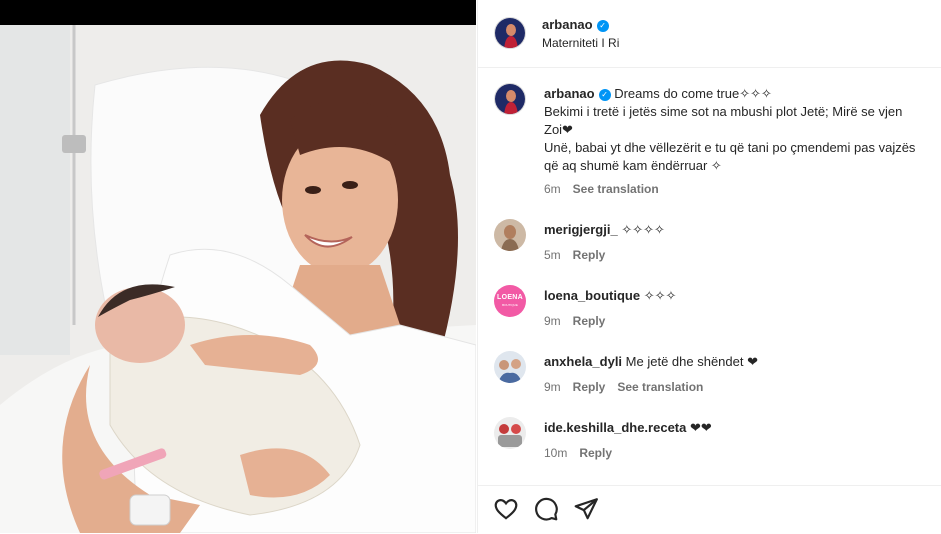  I want to click on caption-line-1: Dreams do come true✧✧✧, so click(693, 93).